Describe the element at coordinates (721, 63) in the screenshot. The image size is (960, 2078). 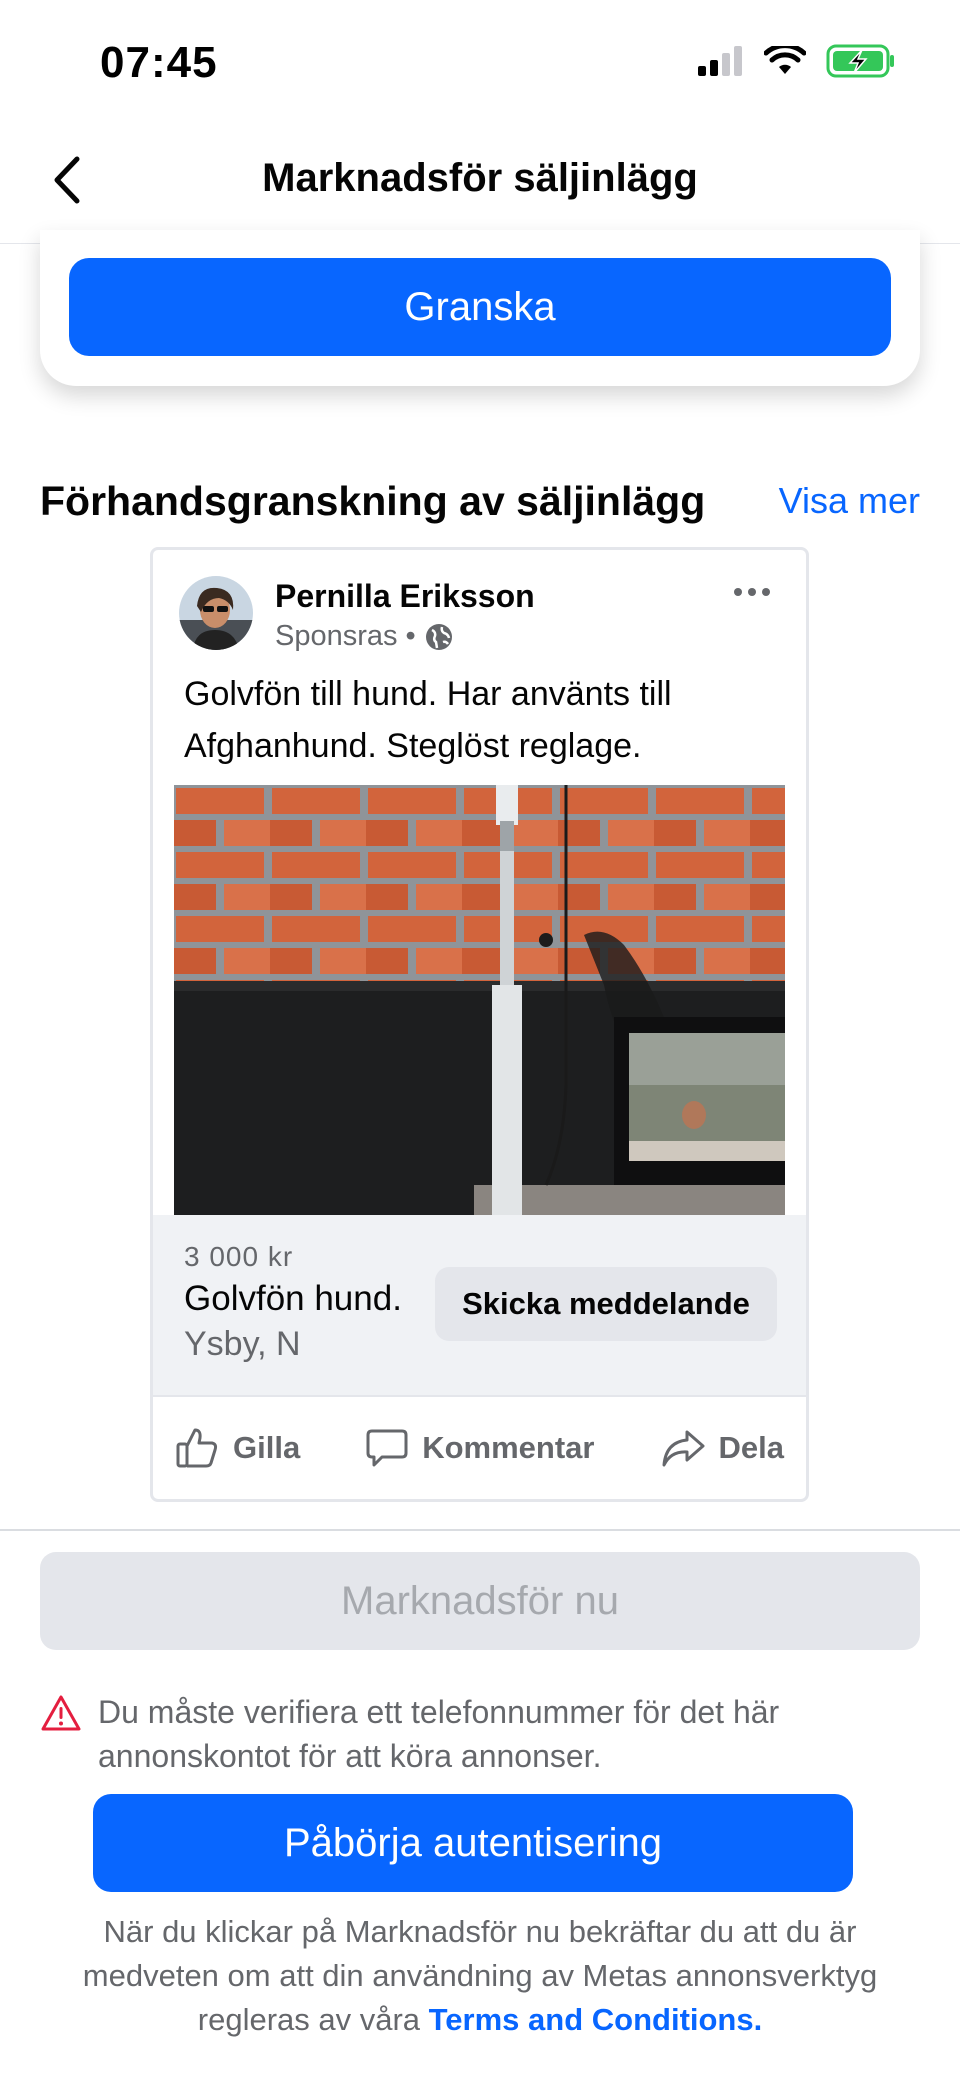
I see `signal-icon` at that location.